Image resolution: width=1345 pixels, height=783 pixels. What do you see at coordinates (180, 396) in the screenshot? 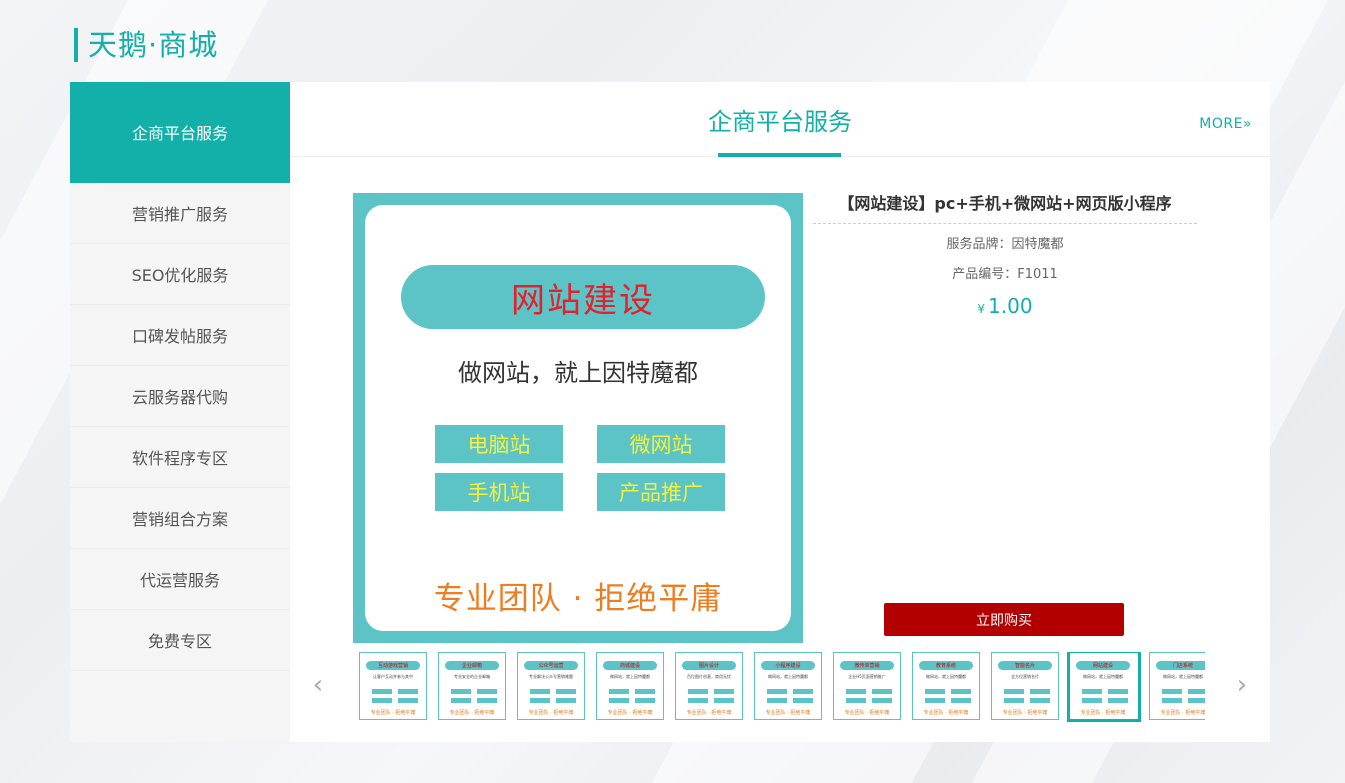
I see `sidebar-item-cloud-server: 云服务器代购` at bounding box center [180, 396].